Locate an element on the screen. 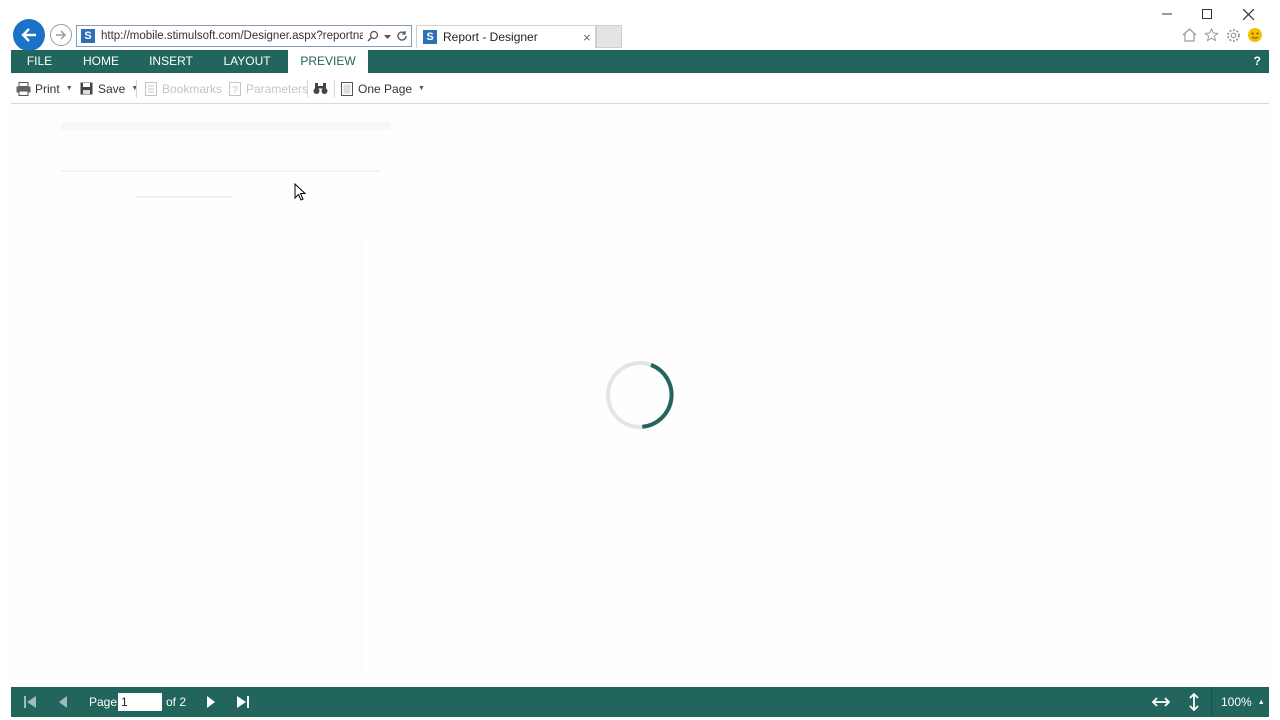  bookmarks-button: Bookmarks is located at coordinates (182, 88).